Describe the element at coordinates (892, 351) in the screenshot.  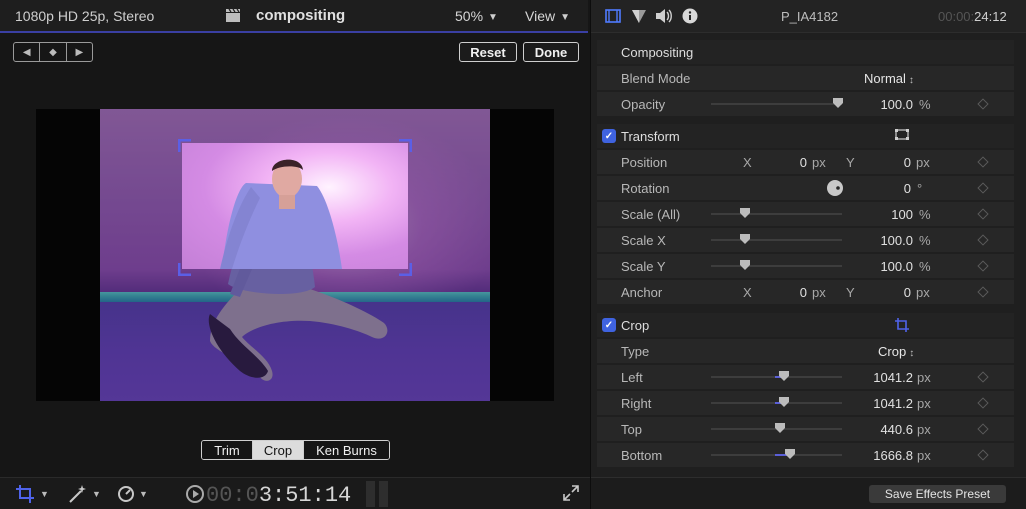
I see `crop-type-value: Crop` at that location.